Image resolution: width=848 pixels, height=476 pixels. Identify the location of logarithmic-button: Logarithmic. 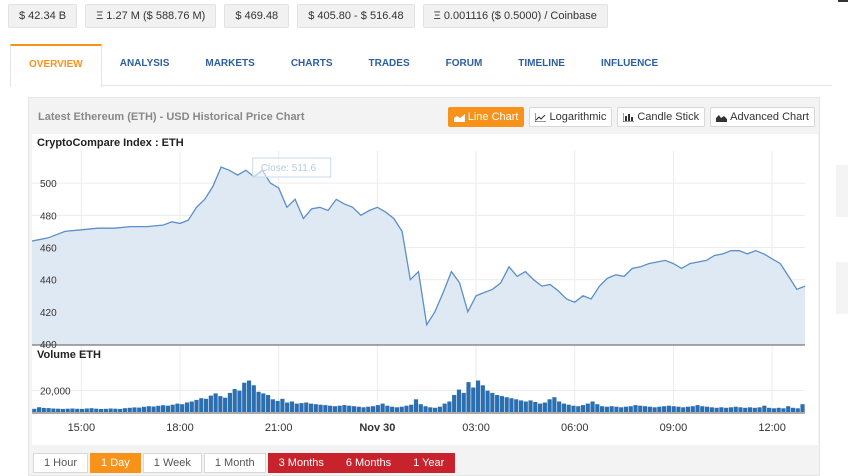
(571, 117).